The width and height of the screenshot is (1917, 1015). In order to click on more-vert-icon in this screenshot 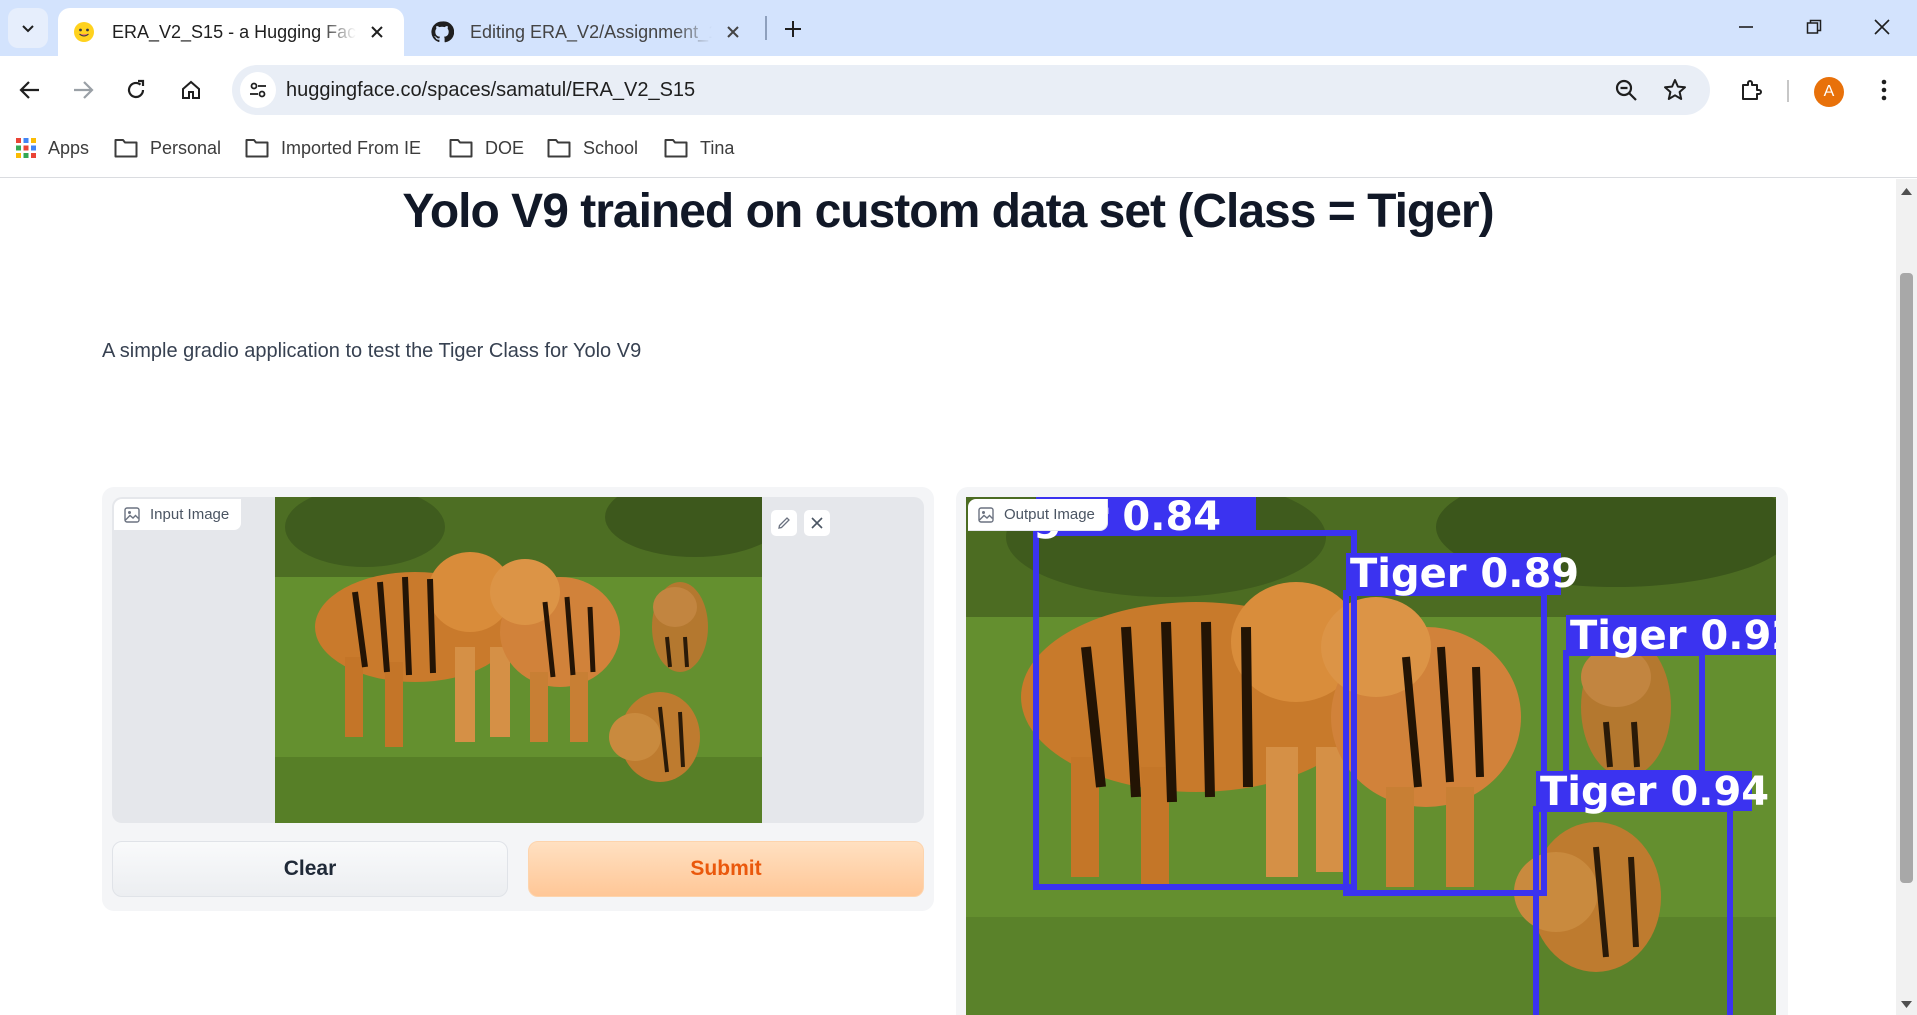, I will do `click(1884, 90)`.